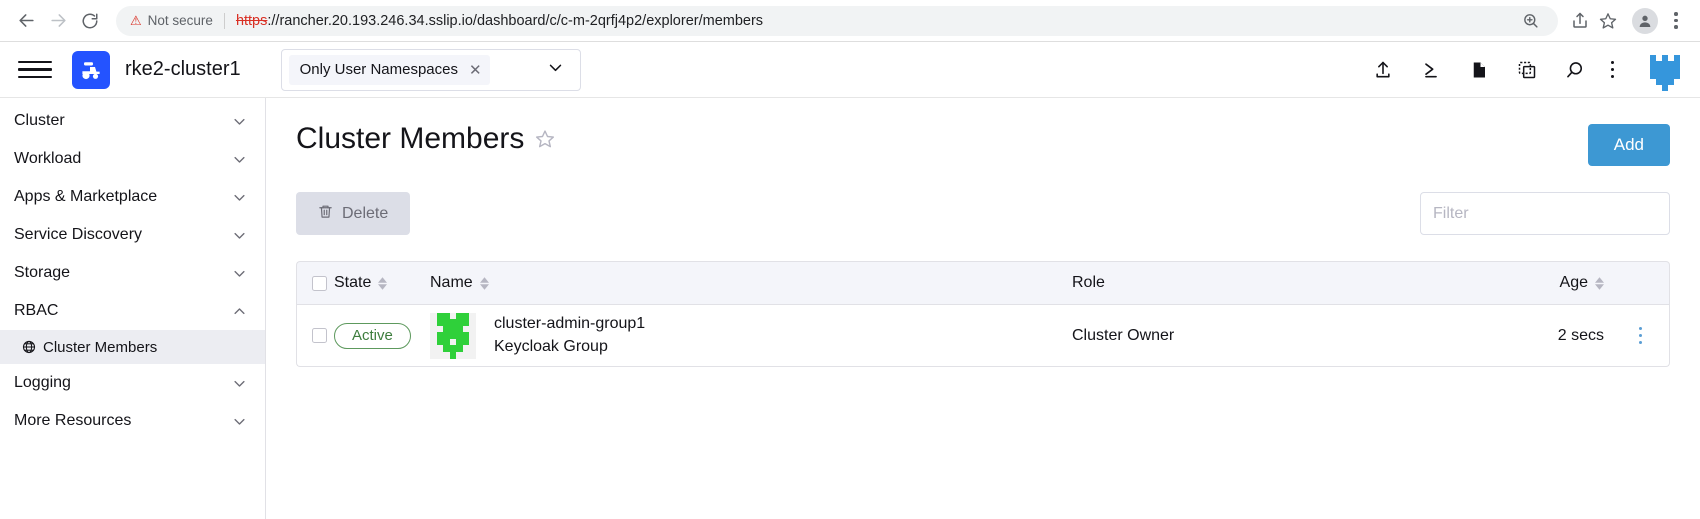 The width and height of the screenshot is (1700, 519). I want to click on sidebar-item-label: Workload, so click(48, 158).